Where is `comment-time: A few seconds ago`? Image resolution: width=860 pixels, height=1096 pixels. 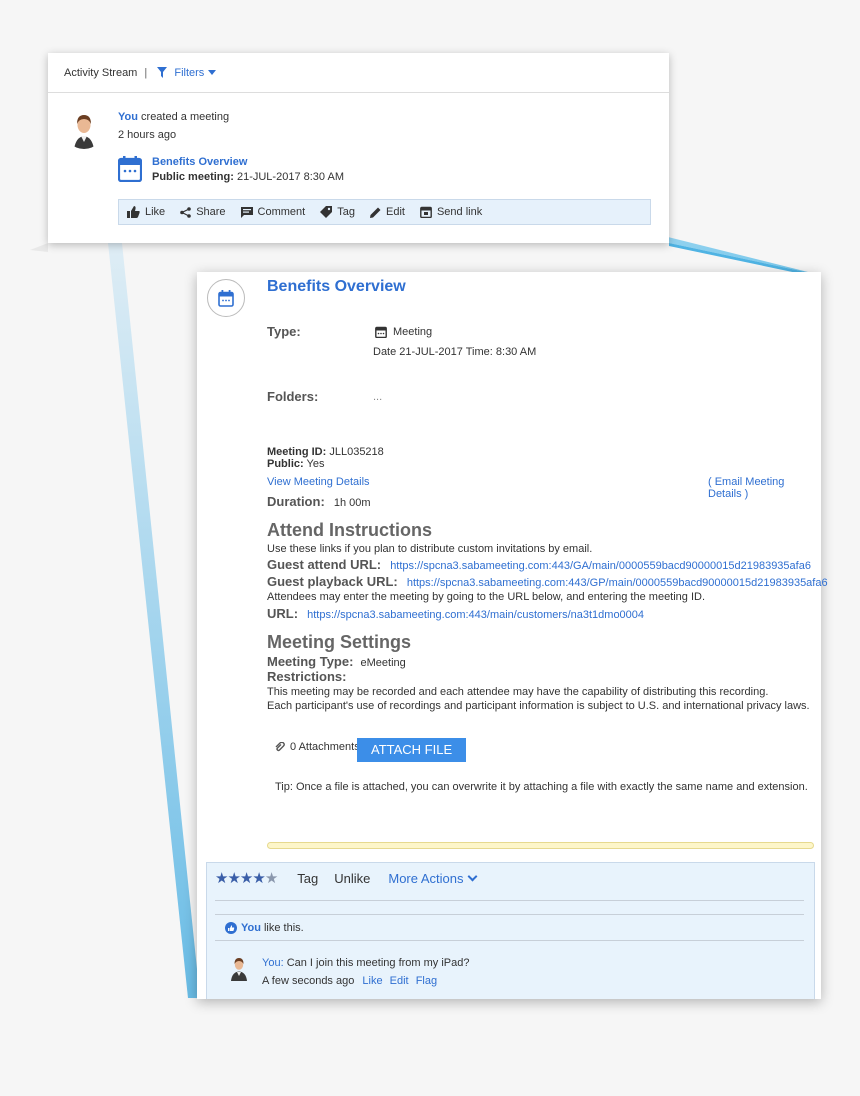
comment-time: A few seconds ago is located at coordinates (308, 981).